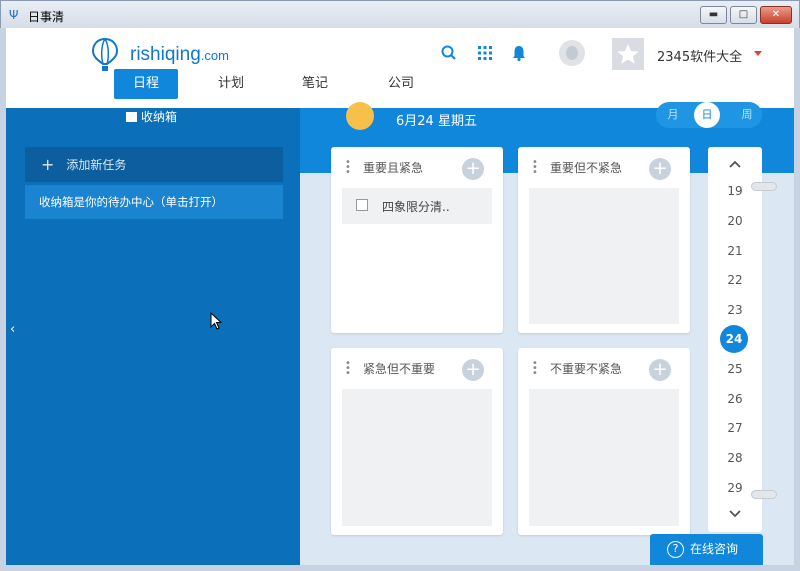  Describe the element at coordinates (735, 280) in the screenshot. I see `date-item: 22` at that location.